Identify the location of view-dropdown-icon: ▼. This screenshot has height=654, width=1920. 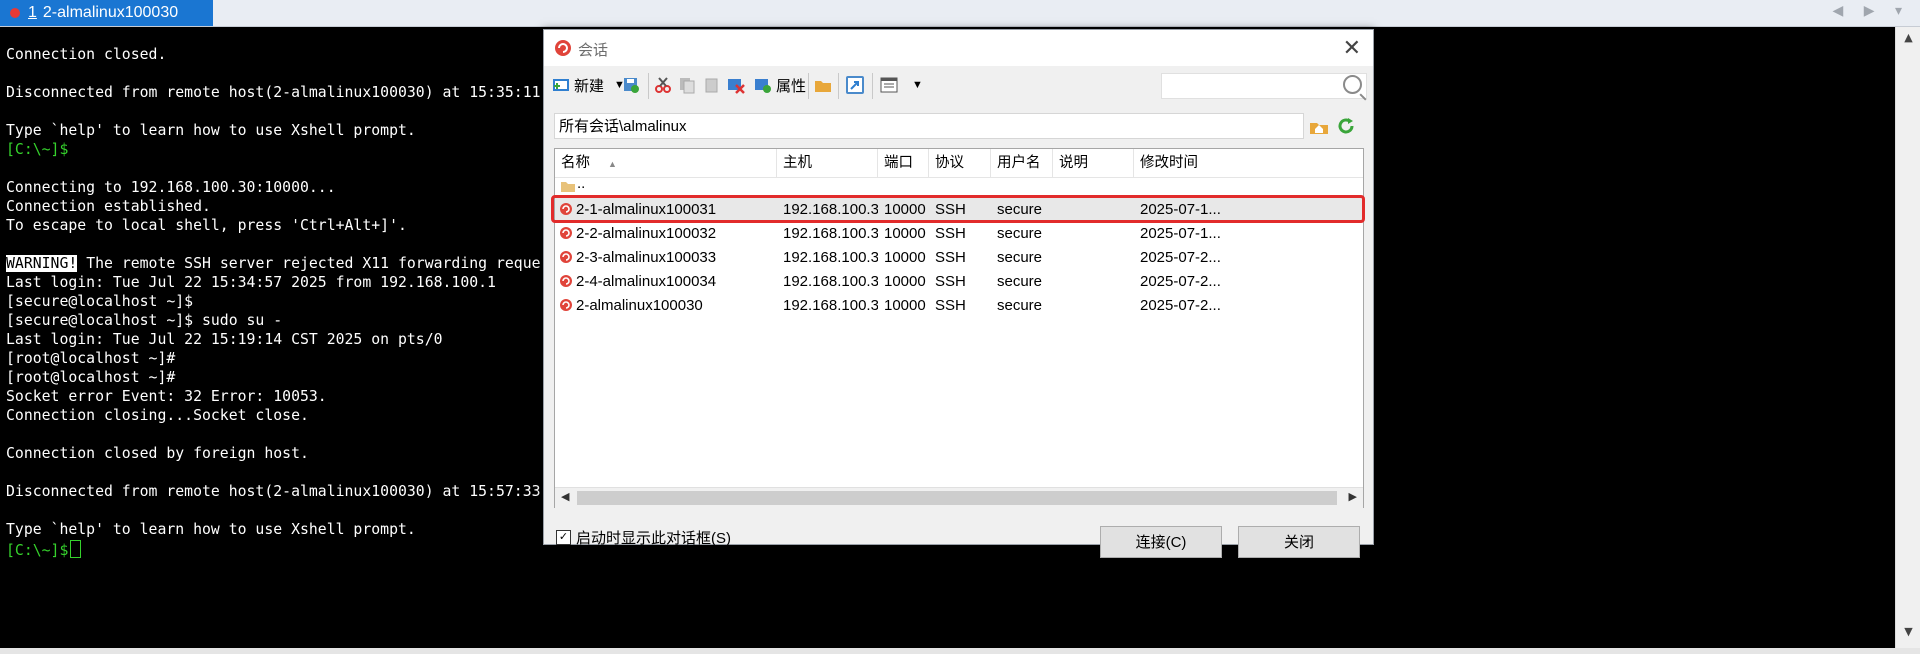
(917, 85).